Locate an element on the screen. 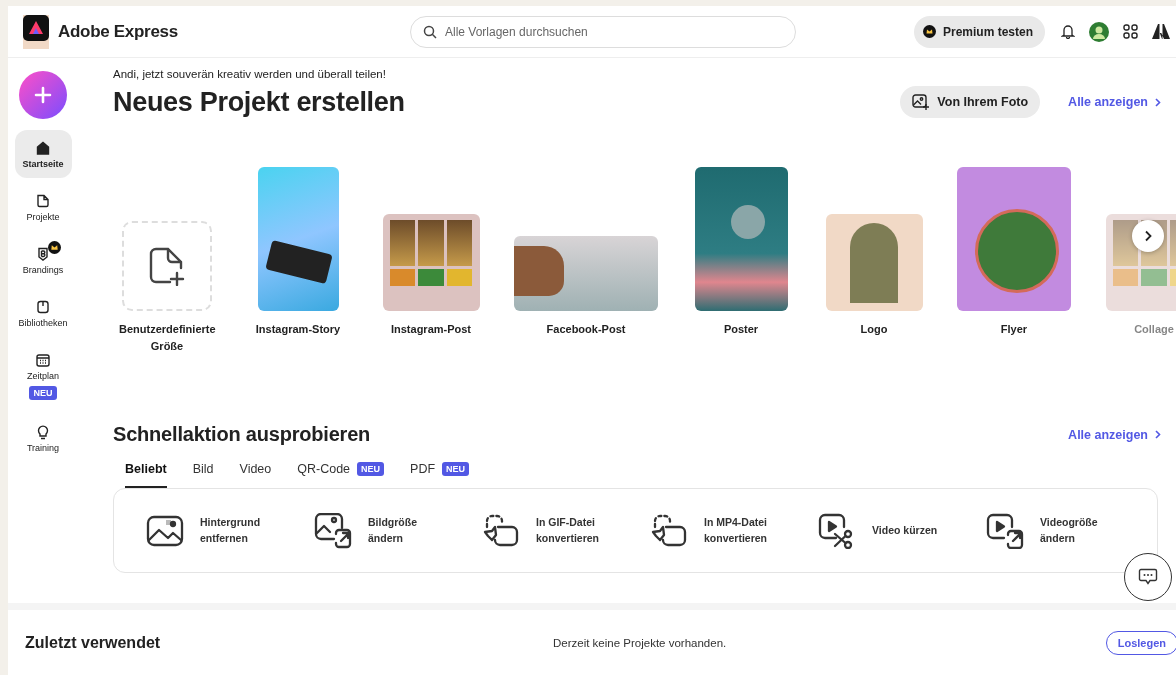  category-tab: PDF NEU is located at coordinates (440, 473).